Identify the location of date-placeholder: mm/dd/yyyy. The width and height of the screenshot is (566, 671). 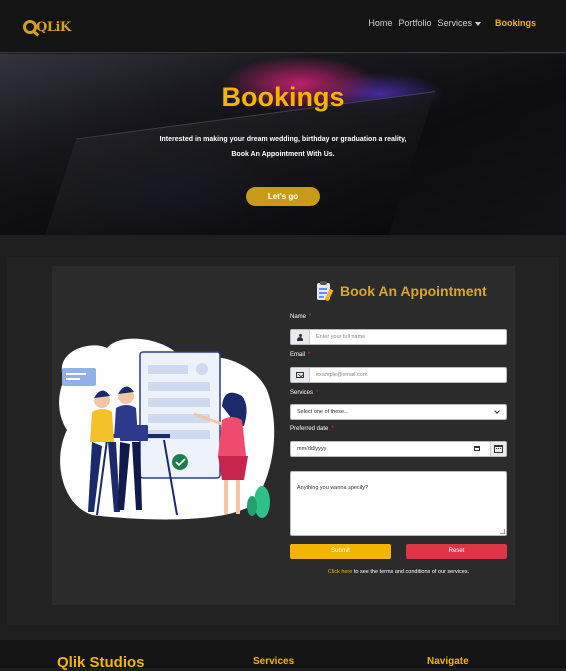
(312, 449).